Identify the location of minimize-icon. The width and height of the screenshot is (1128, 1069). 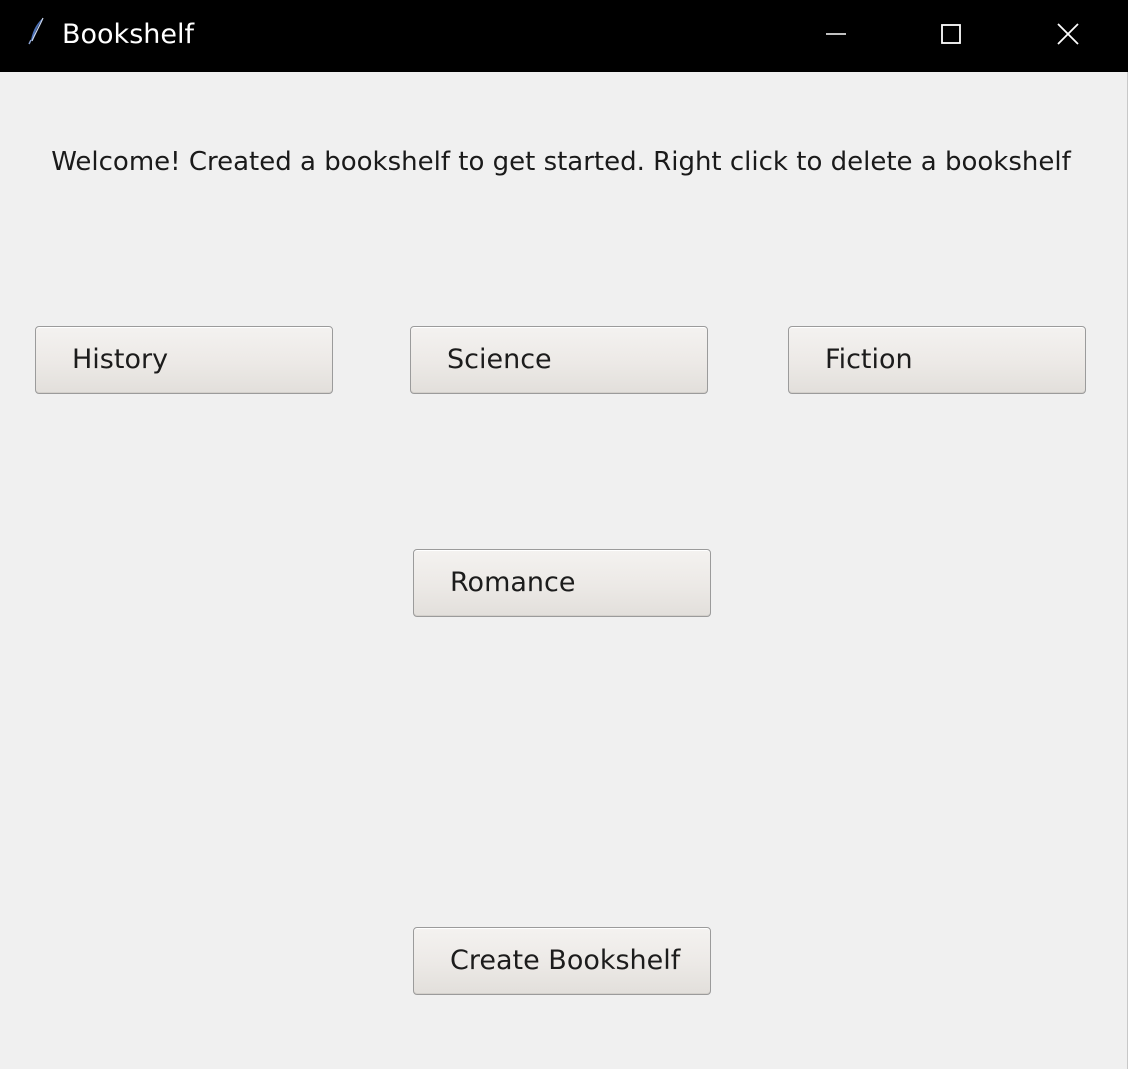
(836, 34).